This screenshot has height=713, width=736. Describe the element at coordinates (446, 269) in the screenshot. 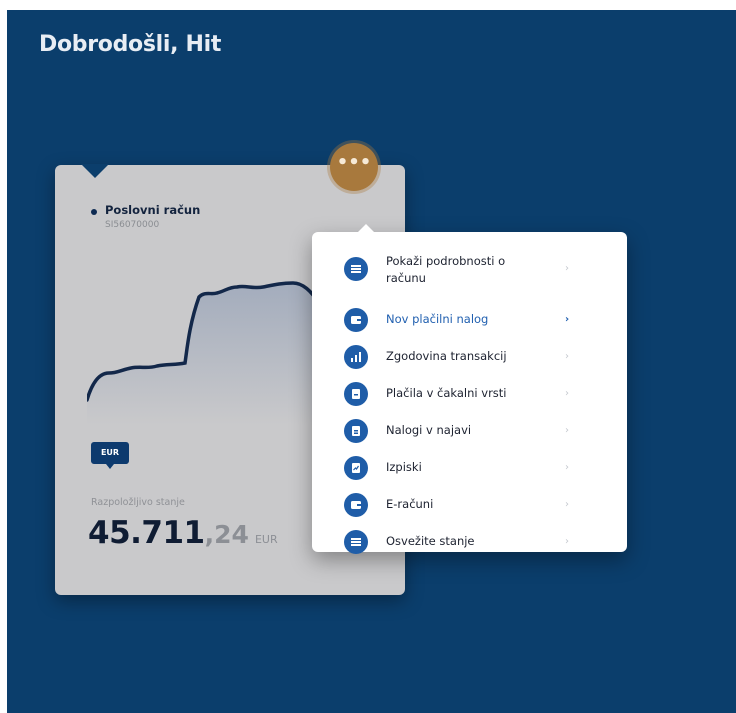

I see `menu-item-label: Pokaži podrobnosti o računu` at that location.